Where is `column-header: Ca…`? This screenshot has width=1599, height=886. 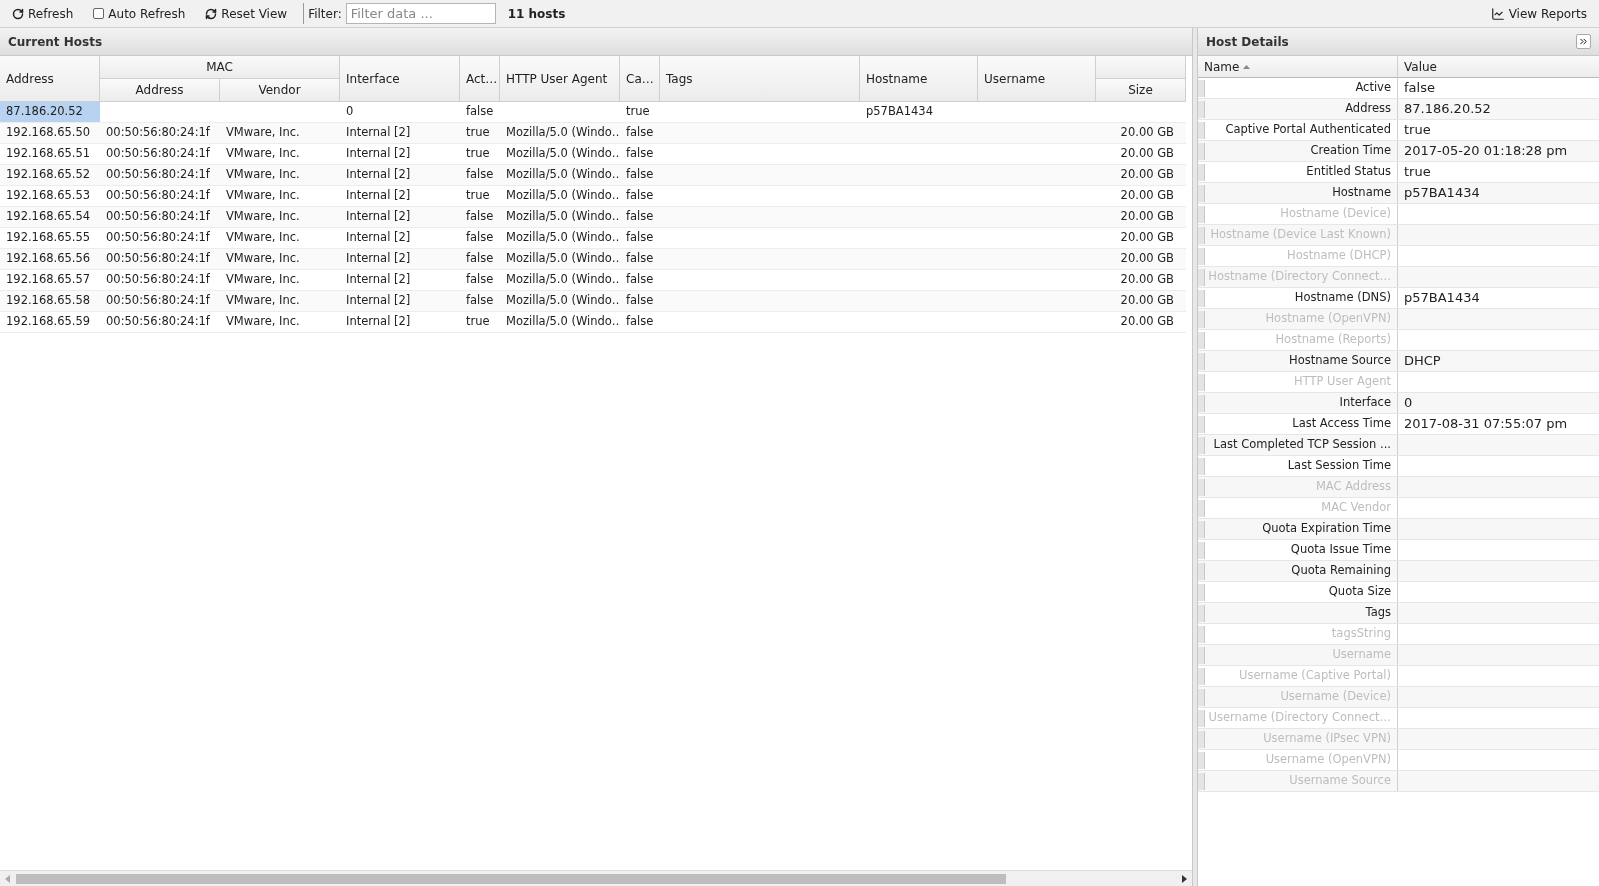
column-header: Ca… is located at coordinates (640, 79).